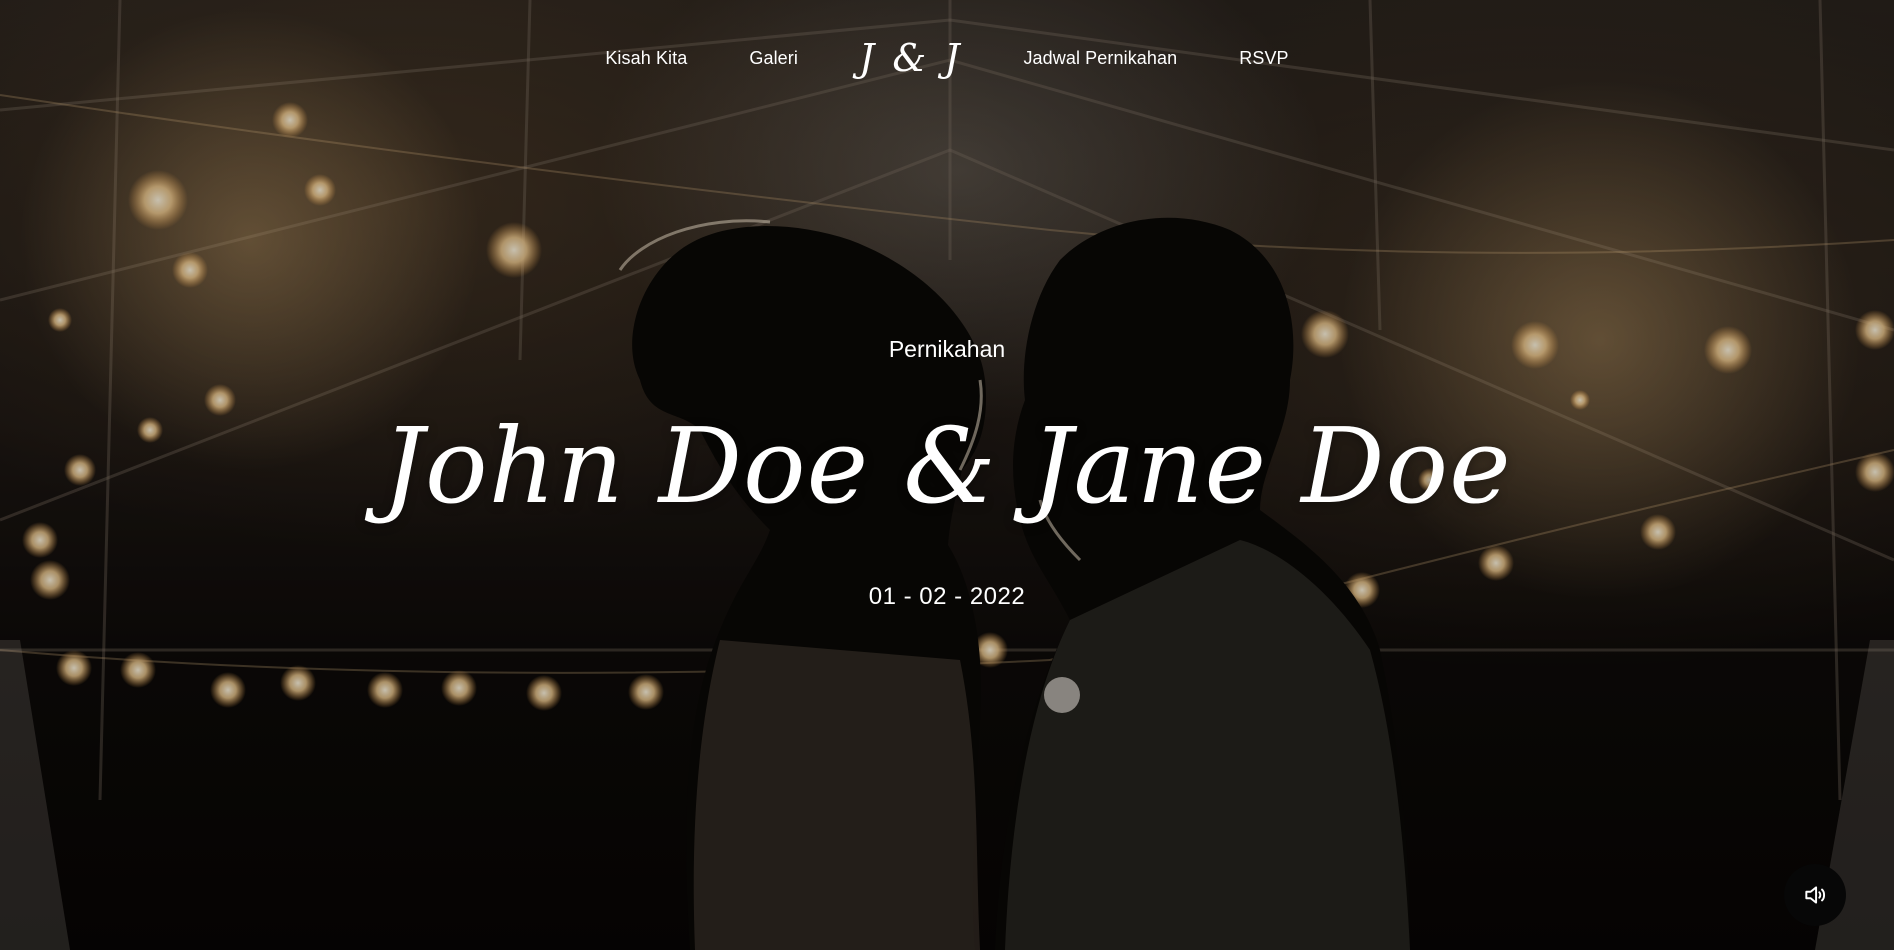 The width and height of the screenshot is (1894, 950). I want to click on hero-subtitle: Pernikahan, so click(947, 349).